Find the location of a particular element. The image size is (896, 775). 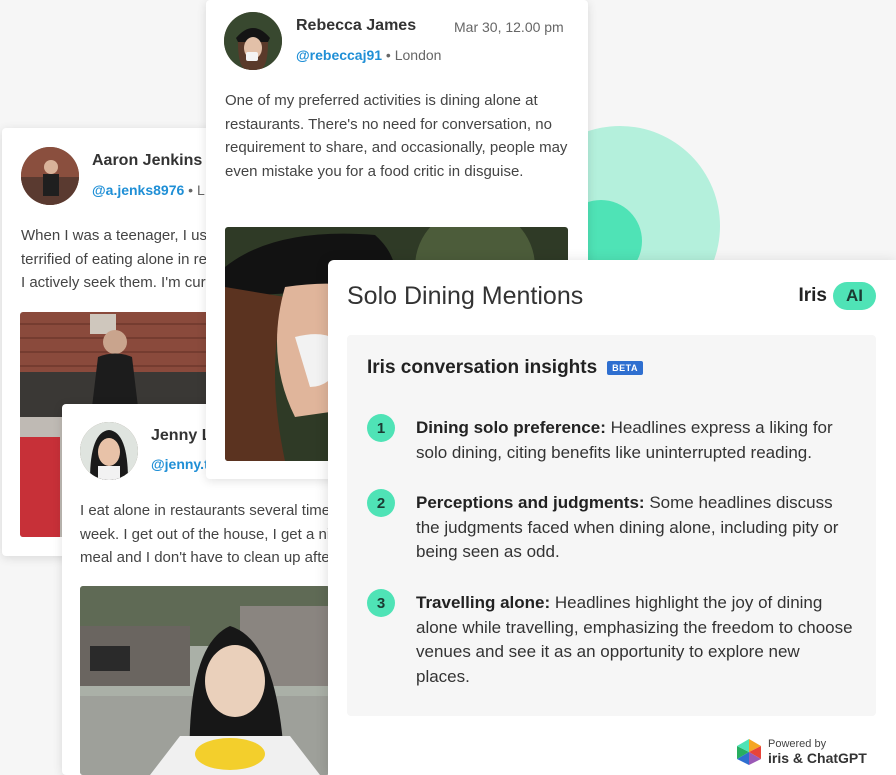

powered-by: Powered by iris & ChatGPT is located at coordinates (801, 752).